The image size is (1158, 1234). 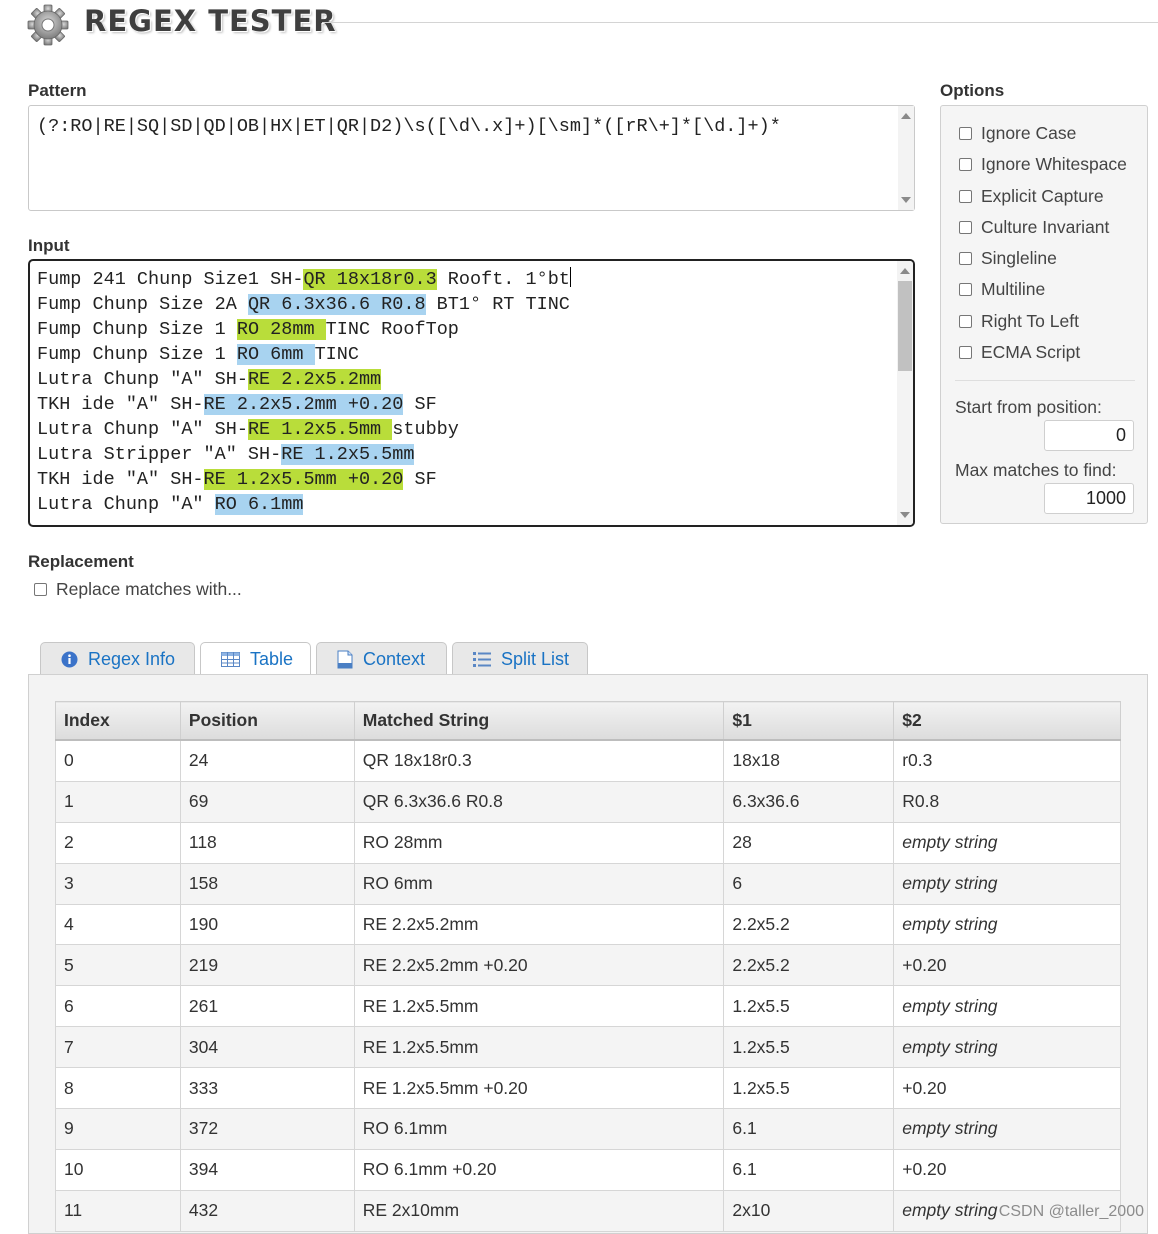 What do you see at coordinates (1019, 352) in the screenshot?
I see `option-ecma-script: ECMA Script` at bounding box center [1019, 352].